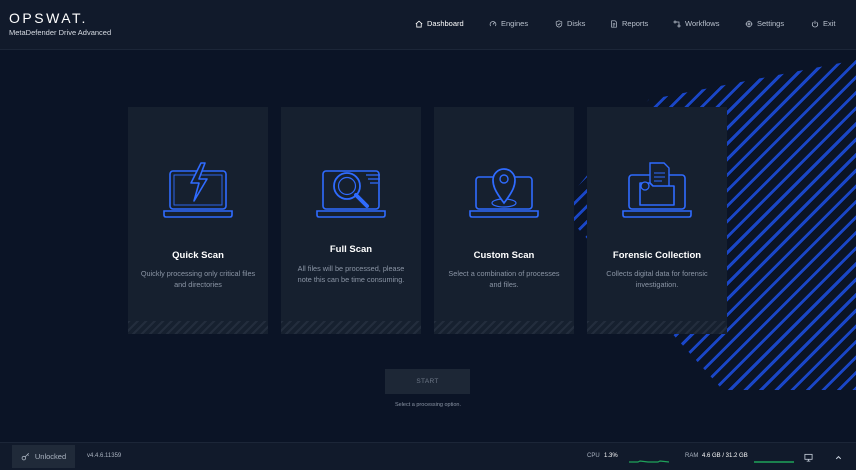  I want to click on lock-button: Unlocked, so click(43, 456).